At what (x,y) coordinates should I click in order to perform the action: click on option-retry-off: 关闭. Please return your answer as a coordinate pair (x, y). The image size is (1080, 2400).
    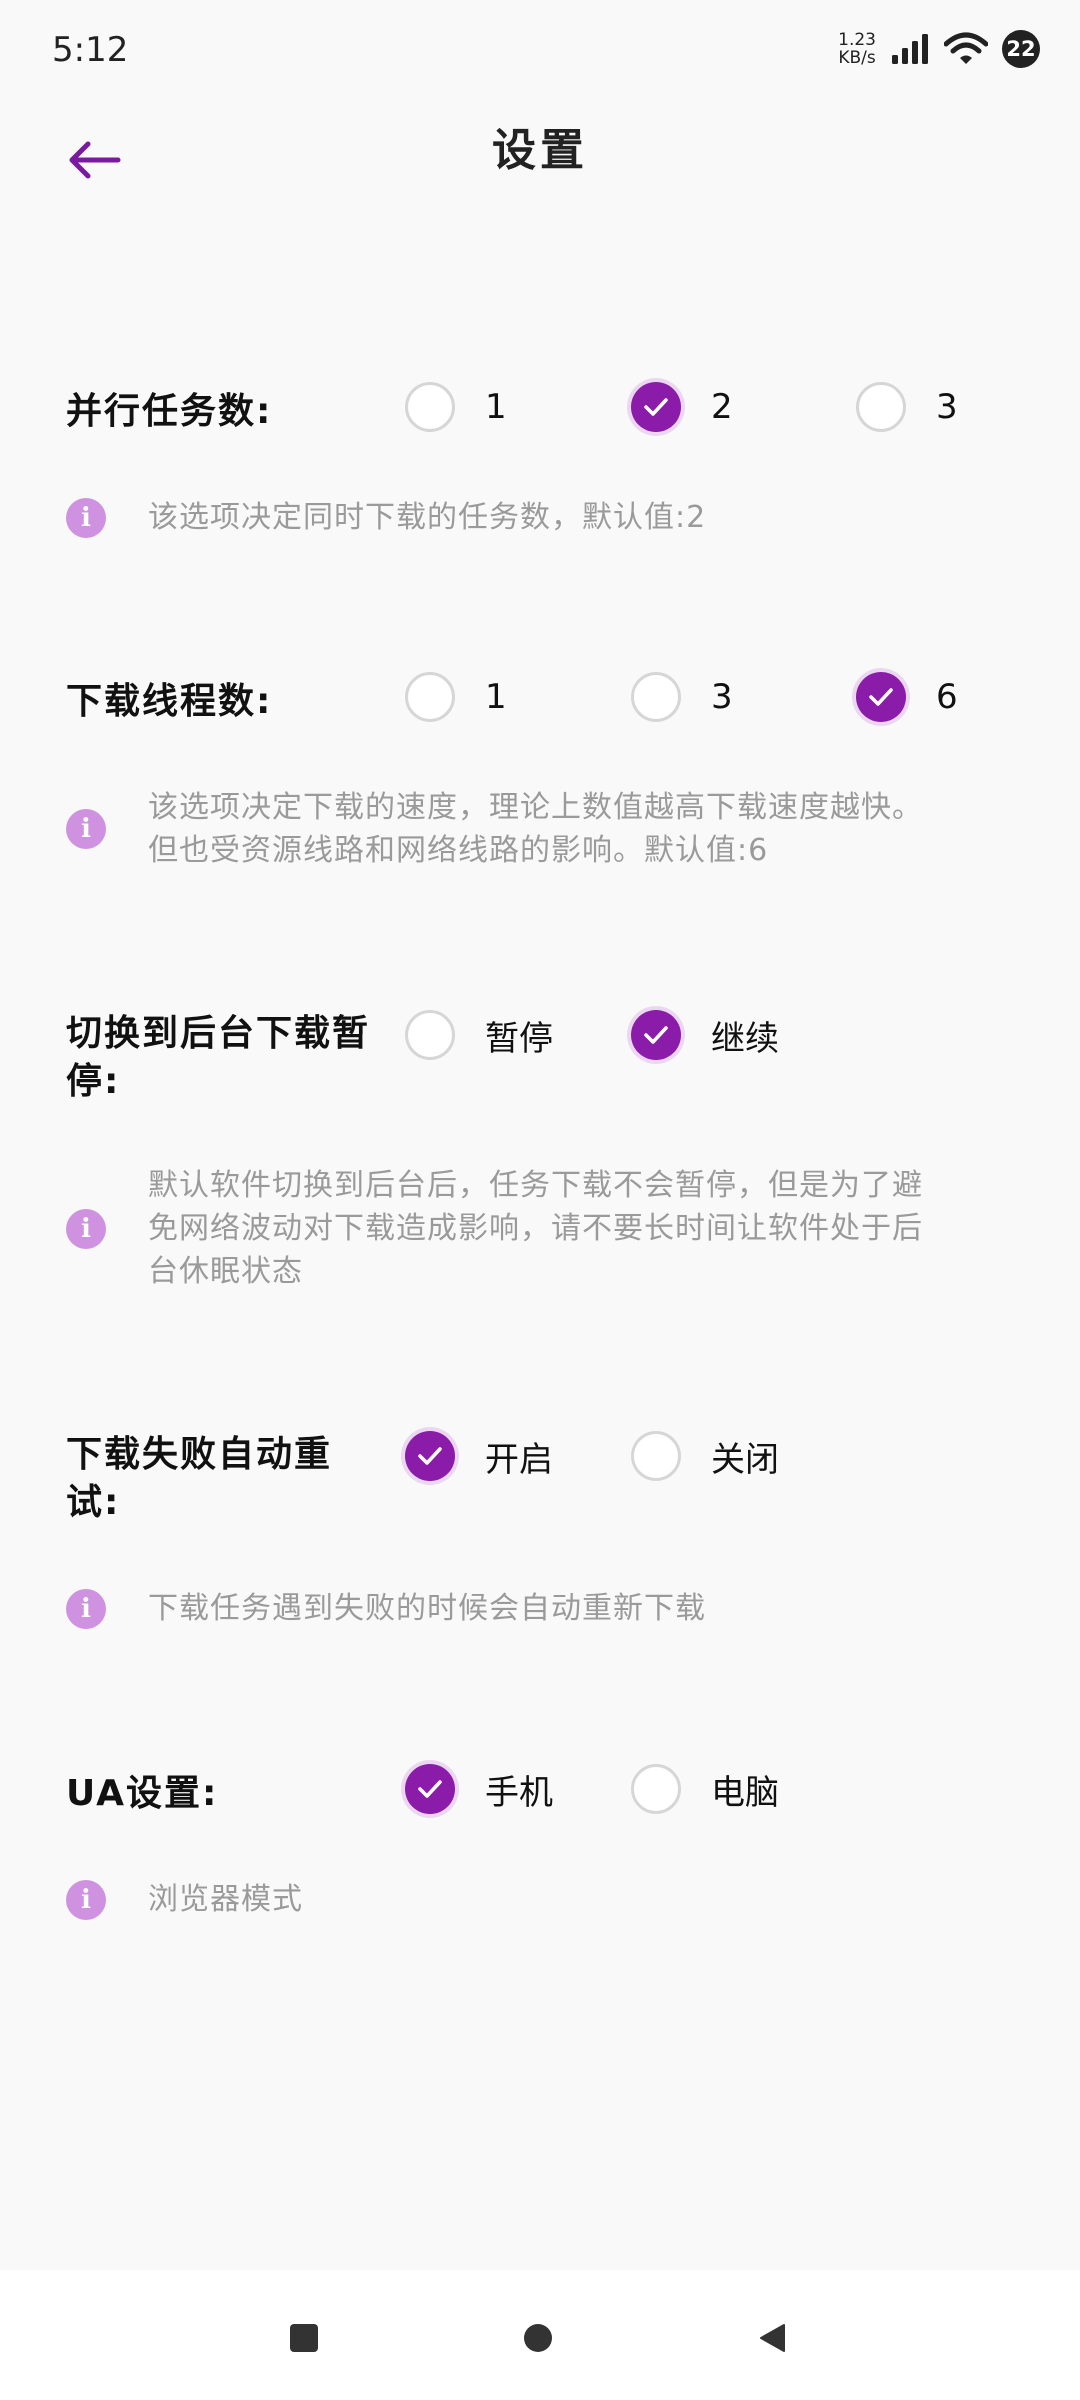
    Looking at the image, I should click on (705, 1456).